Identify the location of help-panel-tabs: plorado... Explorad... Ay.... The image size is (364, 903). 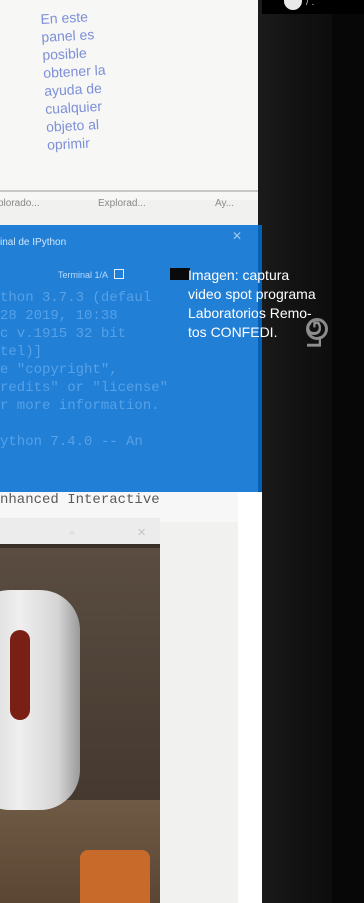
(131, 204).